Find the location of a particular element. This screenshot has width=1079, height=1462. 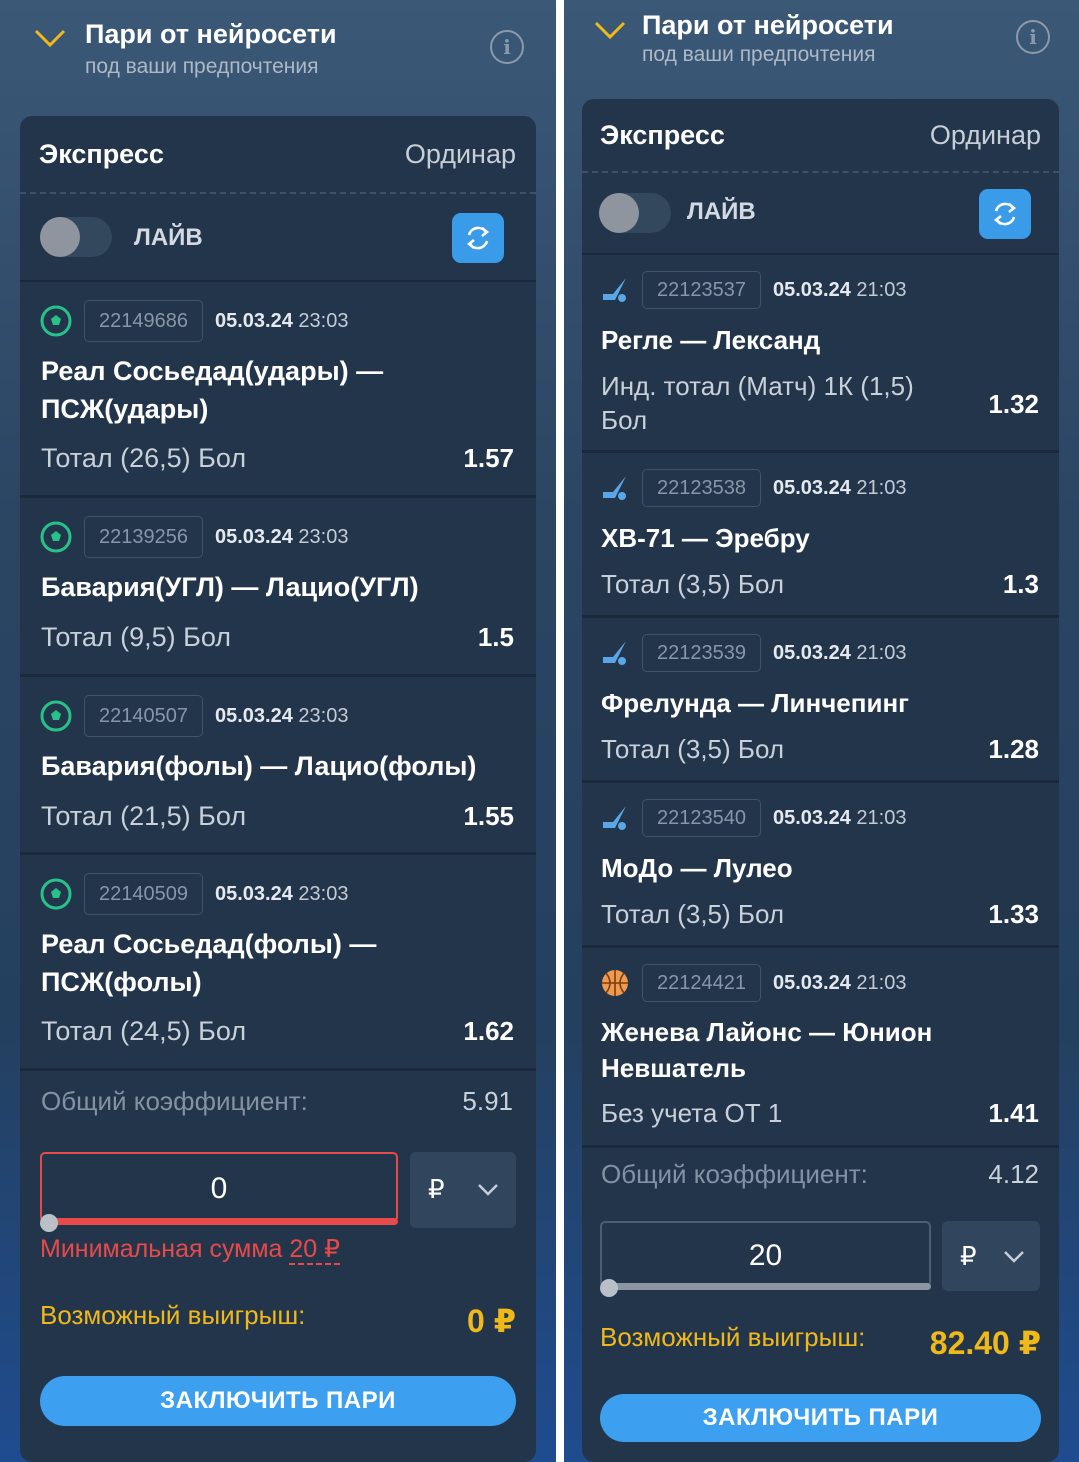

toggle-knob is located at coordinates (60, 237).